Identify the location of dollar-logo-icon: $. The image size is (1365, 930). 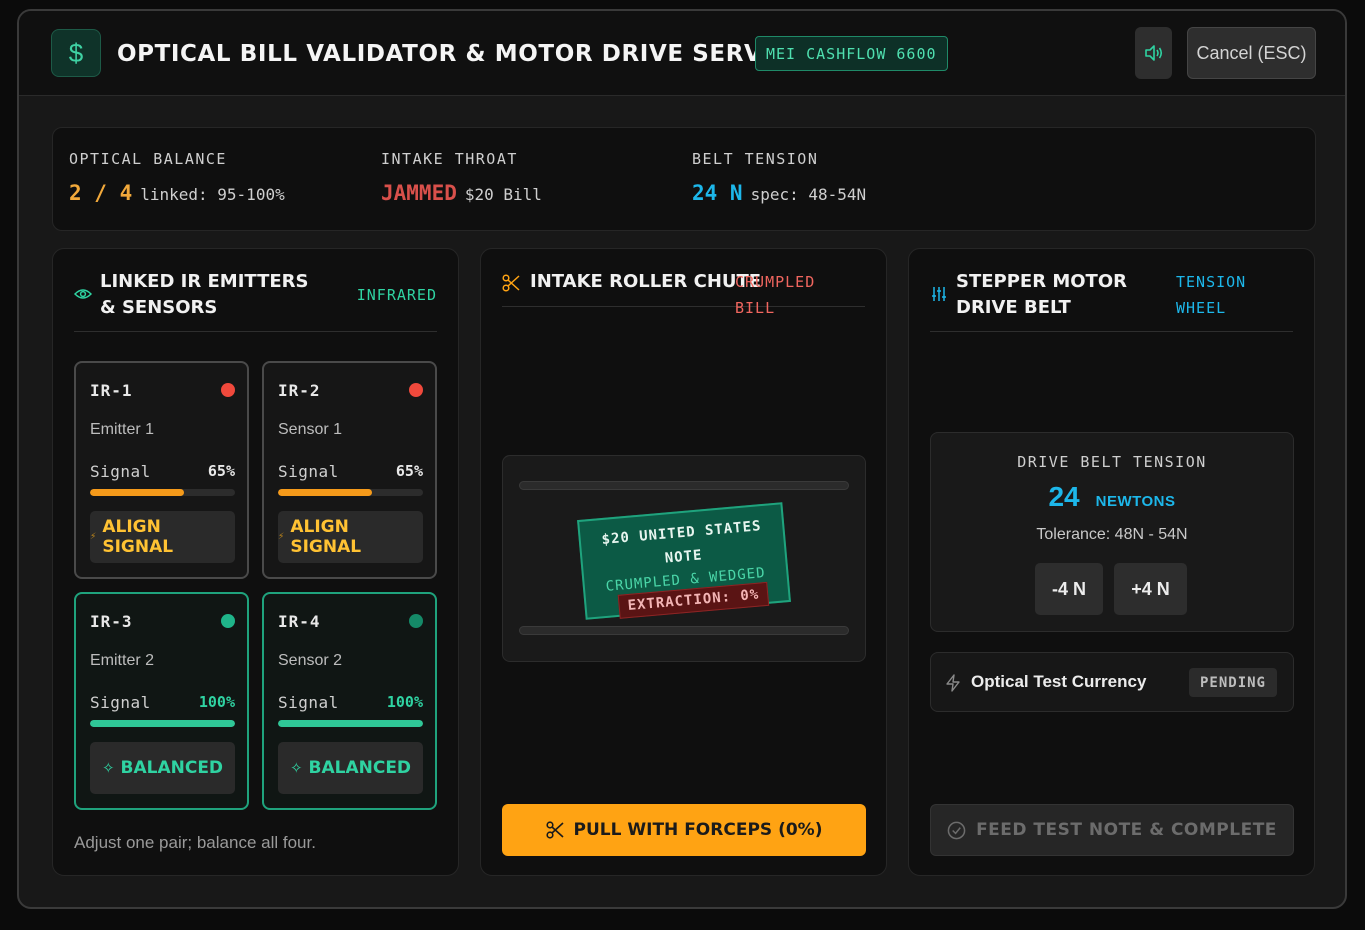
(76, 53).